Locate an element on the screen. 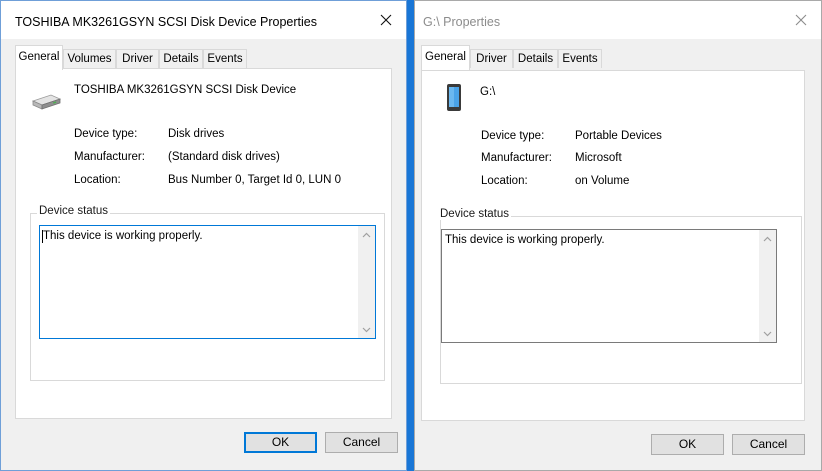 Image resolution: width=822 pixels, height=471 pixels. device-name: TOSHIBA MK3261GSYN SCSI Disk Device is located at coordinates (185, 90).